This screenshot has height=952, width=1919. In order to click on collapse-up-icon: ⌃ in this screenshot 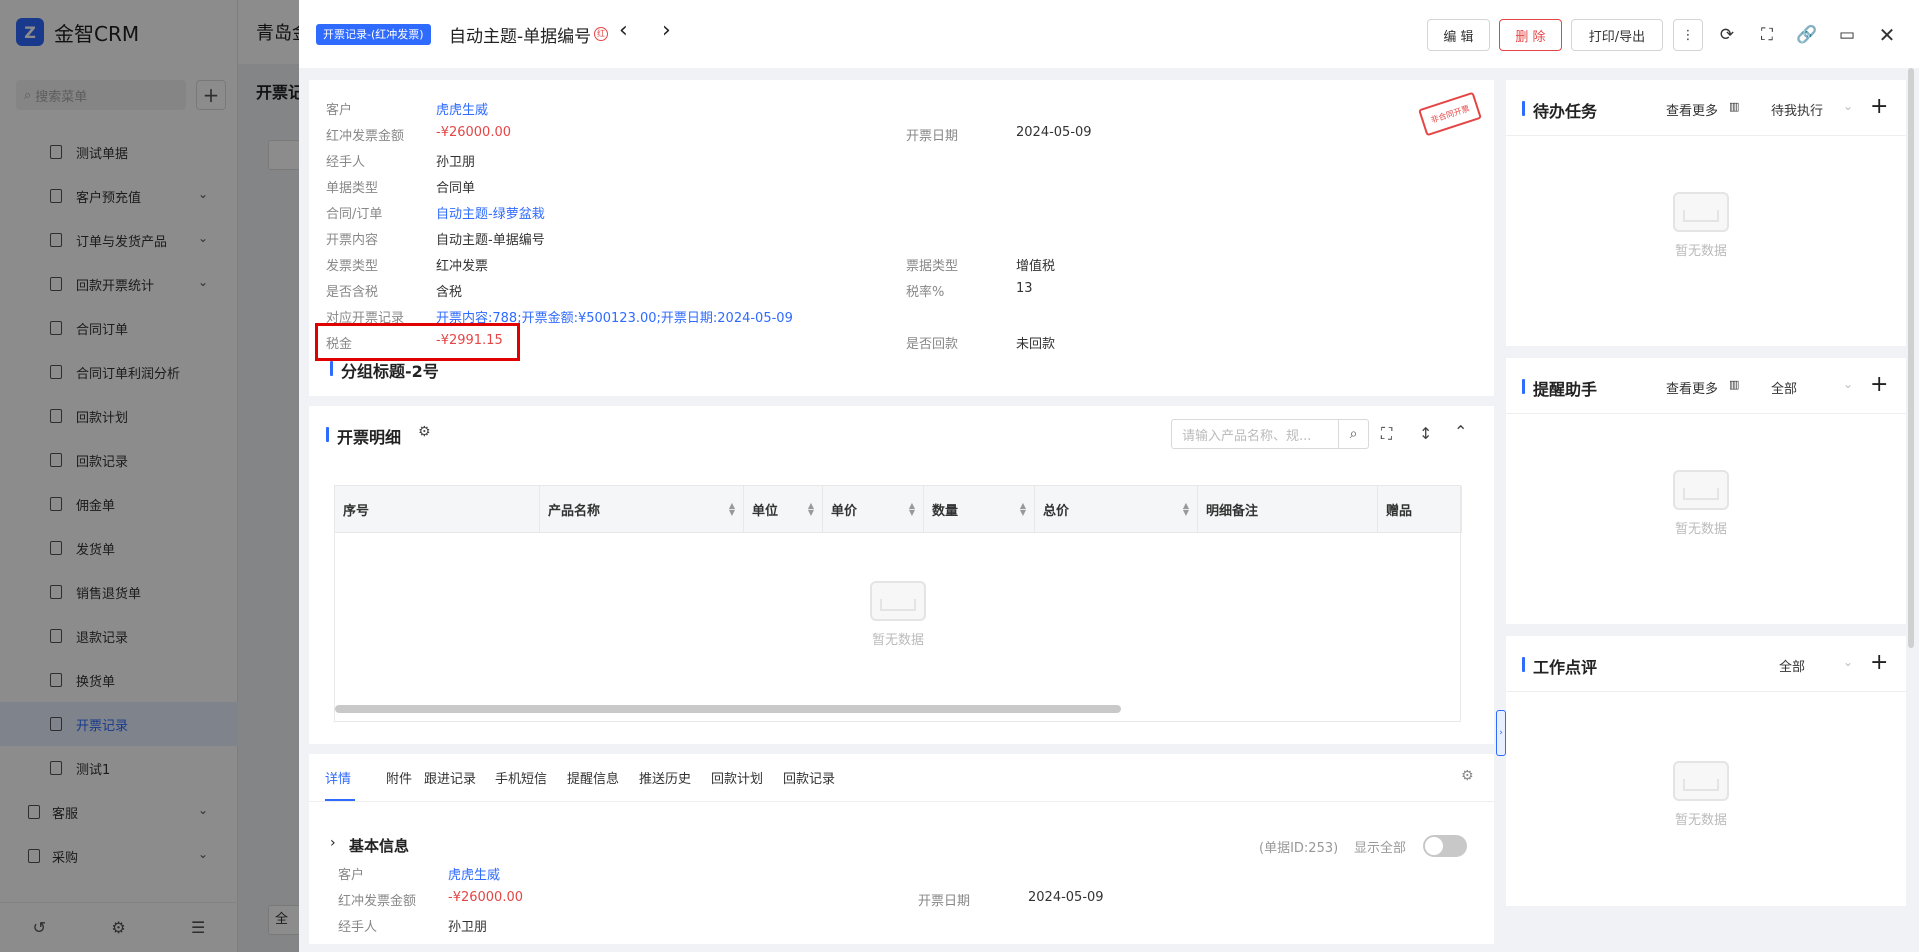, I will do `click(1460, 431)`.